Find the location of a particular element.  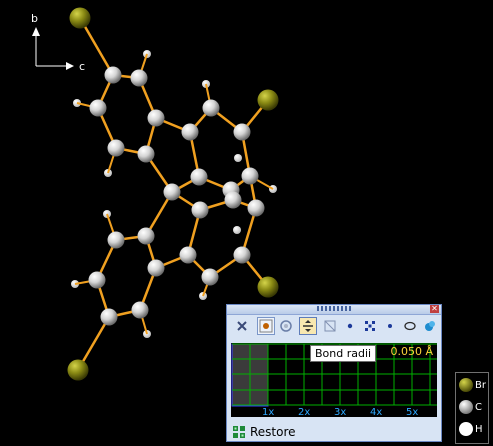

legend-item-h: H is located at coordinates (470, 429).